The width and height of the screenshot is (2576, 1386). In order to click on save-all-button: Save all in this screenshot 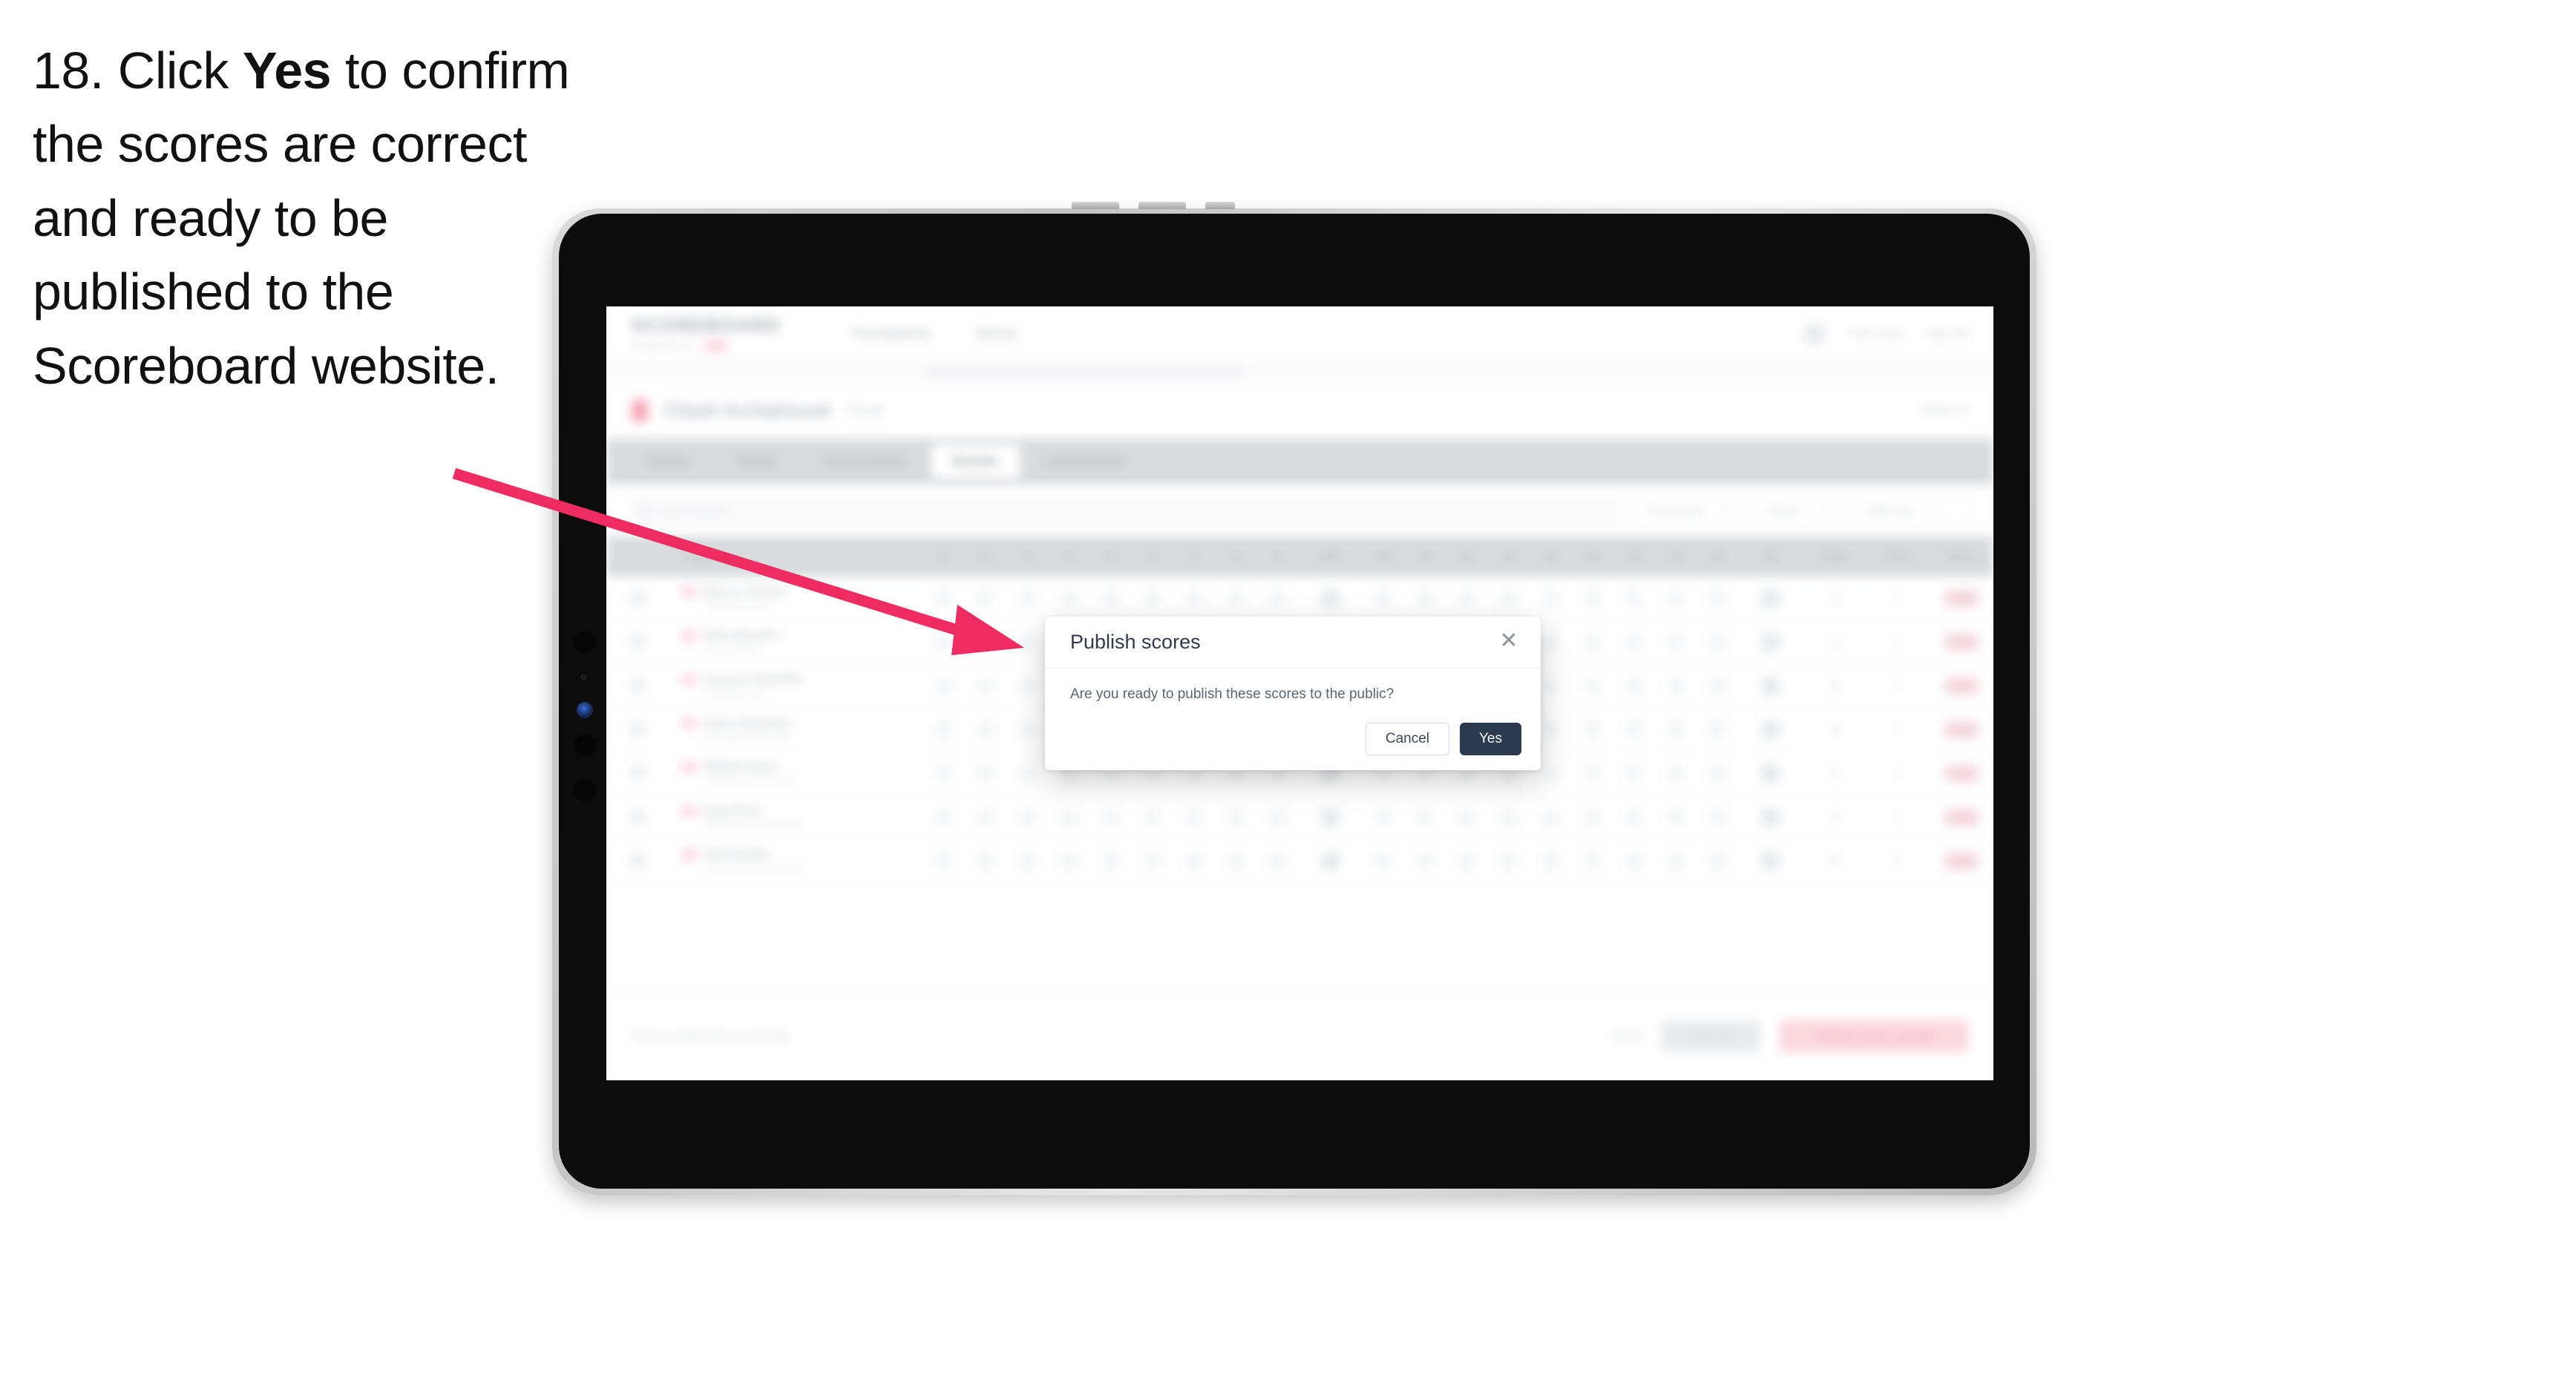, I will do `click(1711, 1036)`.